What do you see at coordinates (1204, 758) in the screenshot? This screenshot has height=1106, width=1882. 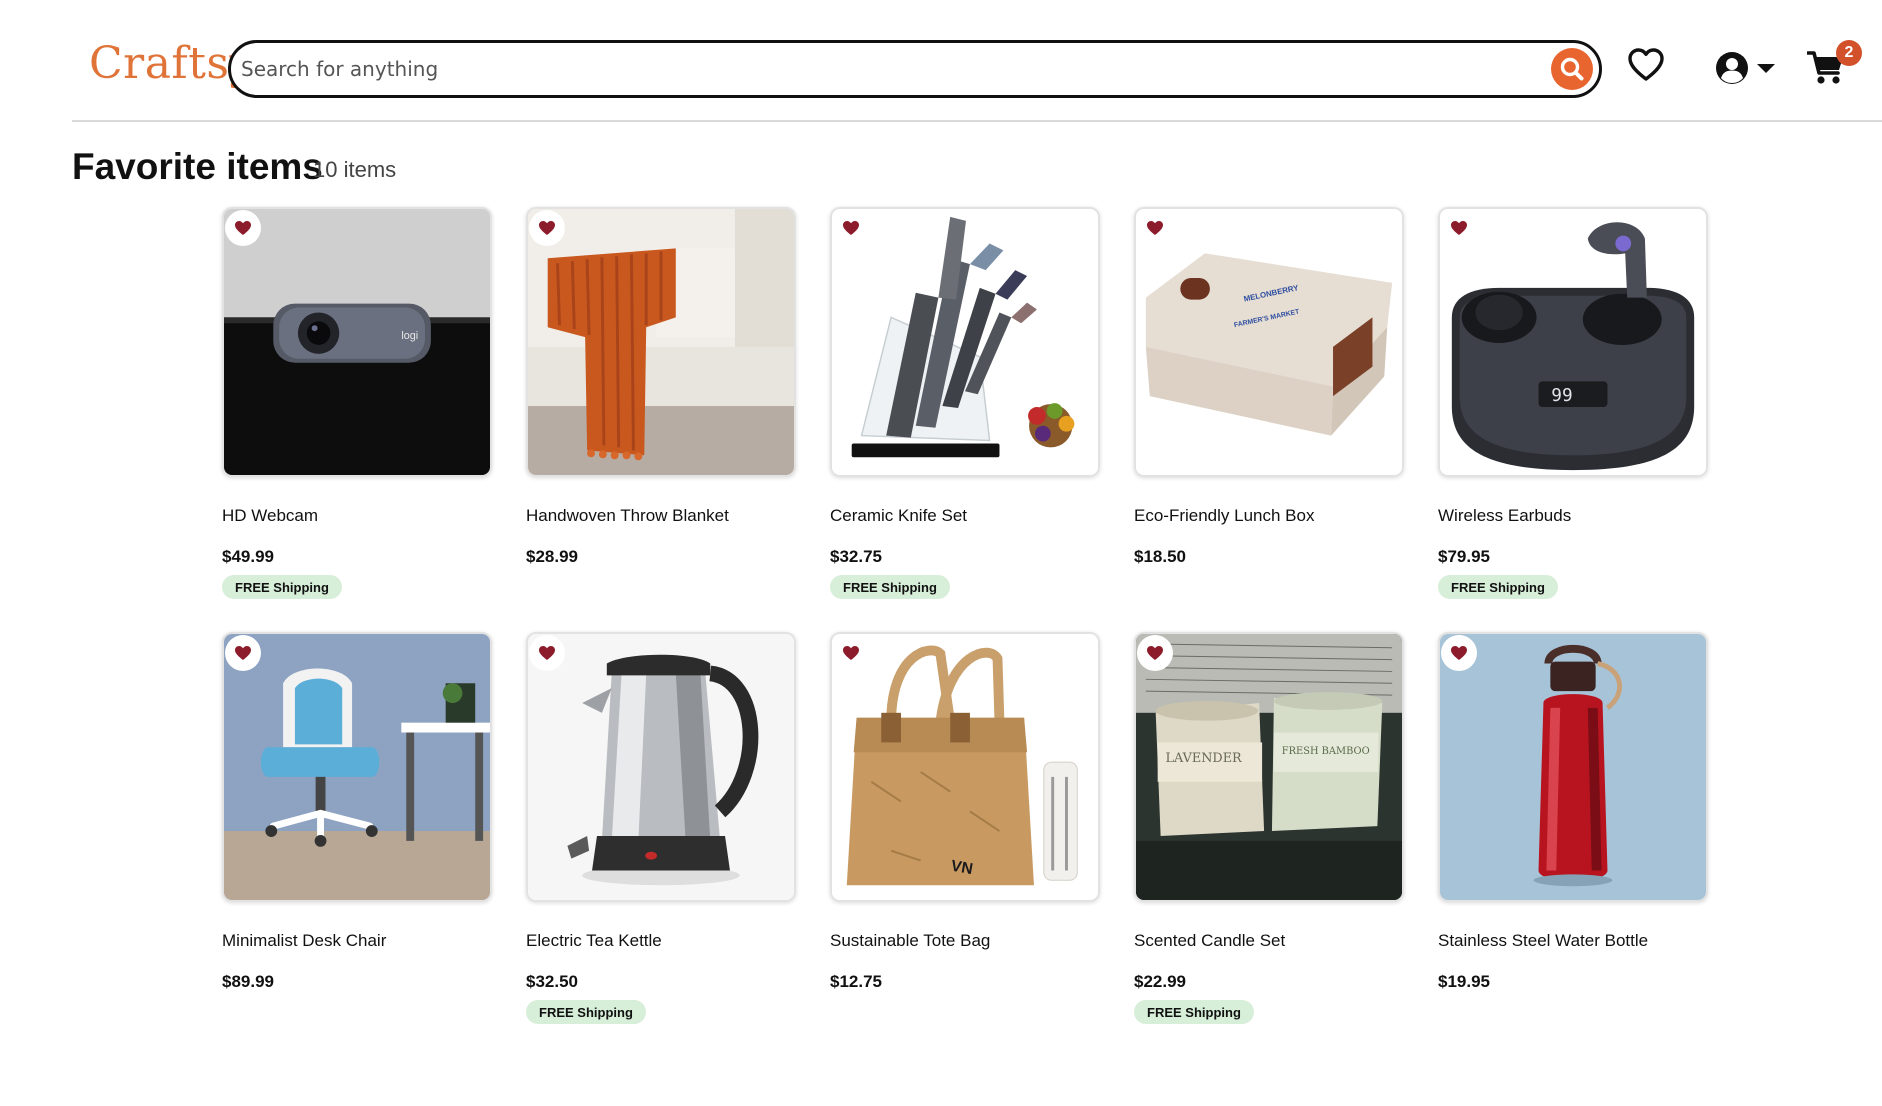 I see `candle-label-1: LAVENDER` at bounding box center [1204, 758].